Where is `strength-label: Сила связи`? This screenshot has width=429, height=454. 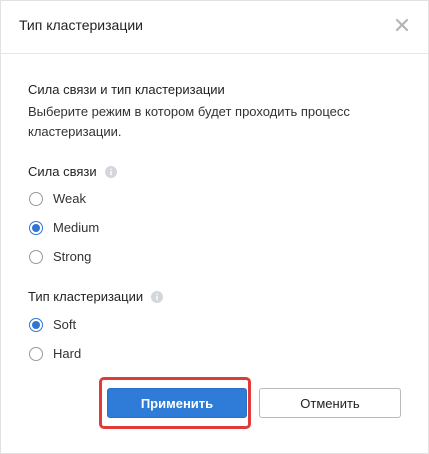 strength-label: Сила связи is located at coordinates (62, 171).